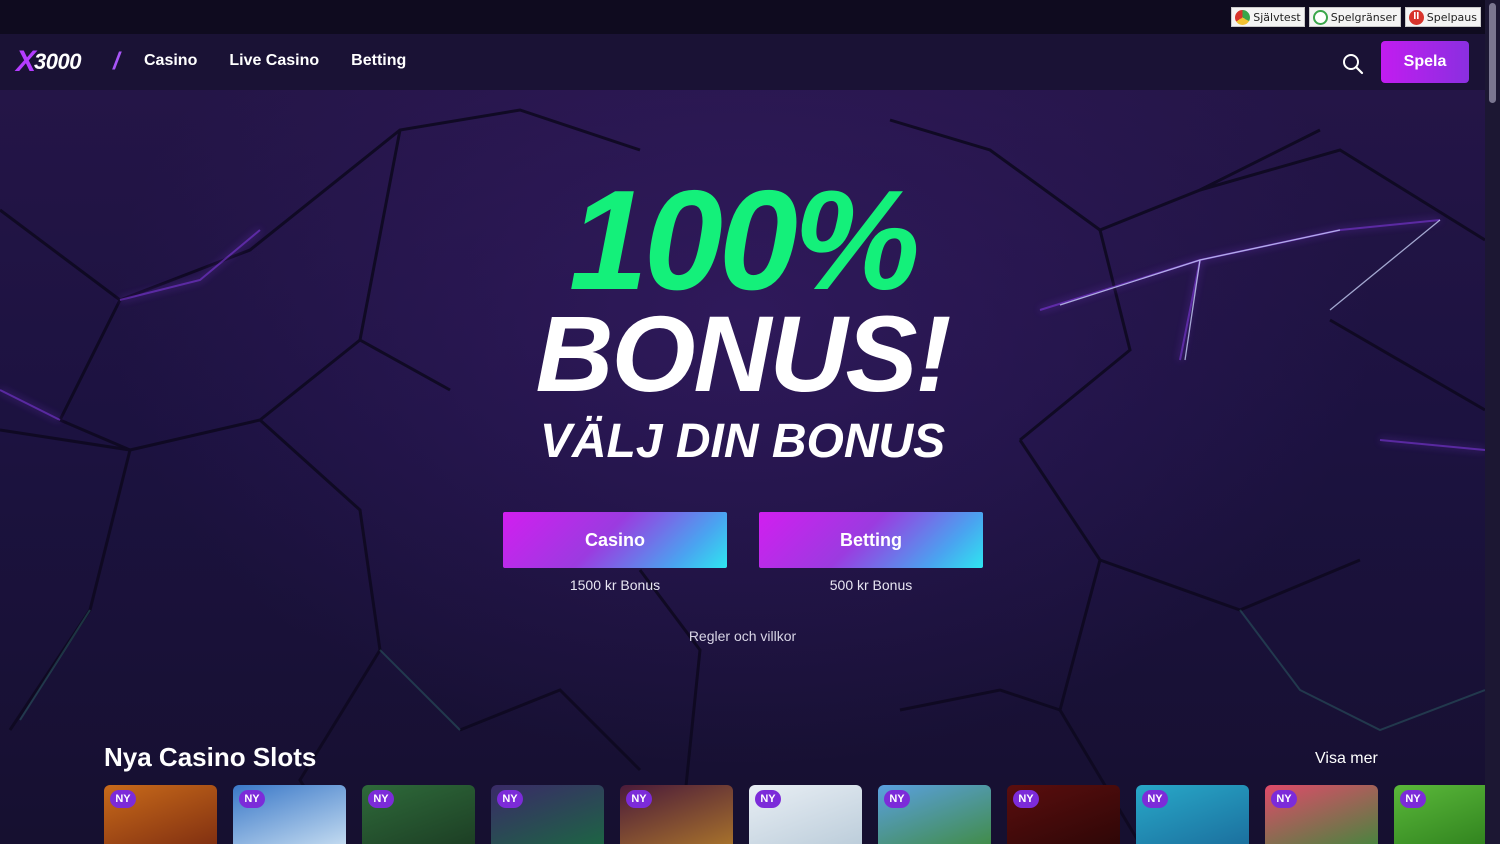 The width and height of the screenshot is (1500, 844). I want to click on search-icon, so click(1353, 64).